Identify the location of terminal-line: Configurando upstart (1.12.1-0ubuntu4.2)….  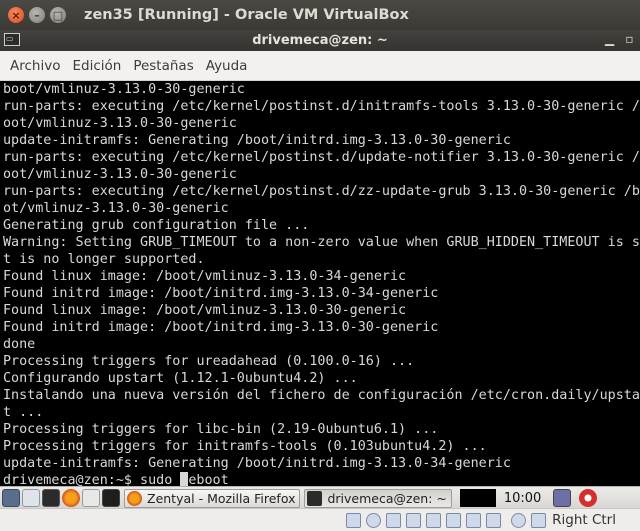
(180, 378).